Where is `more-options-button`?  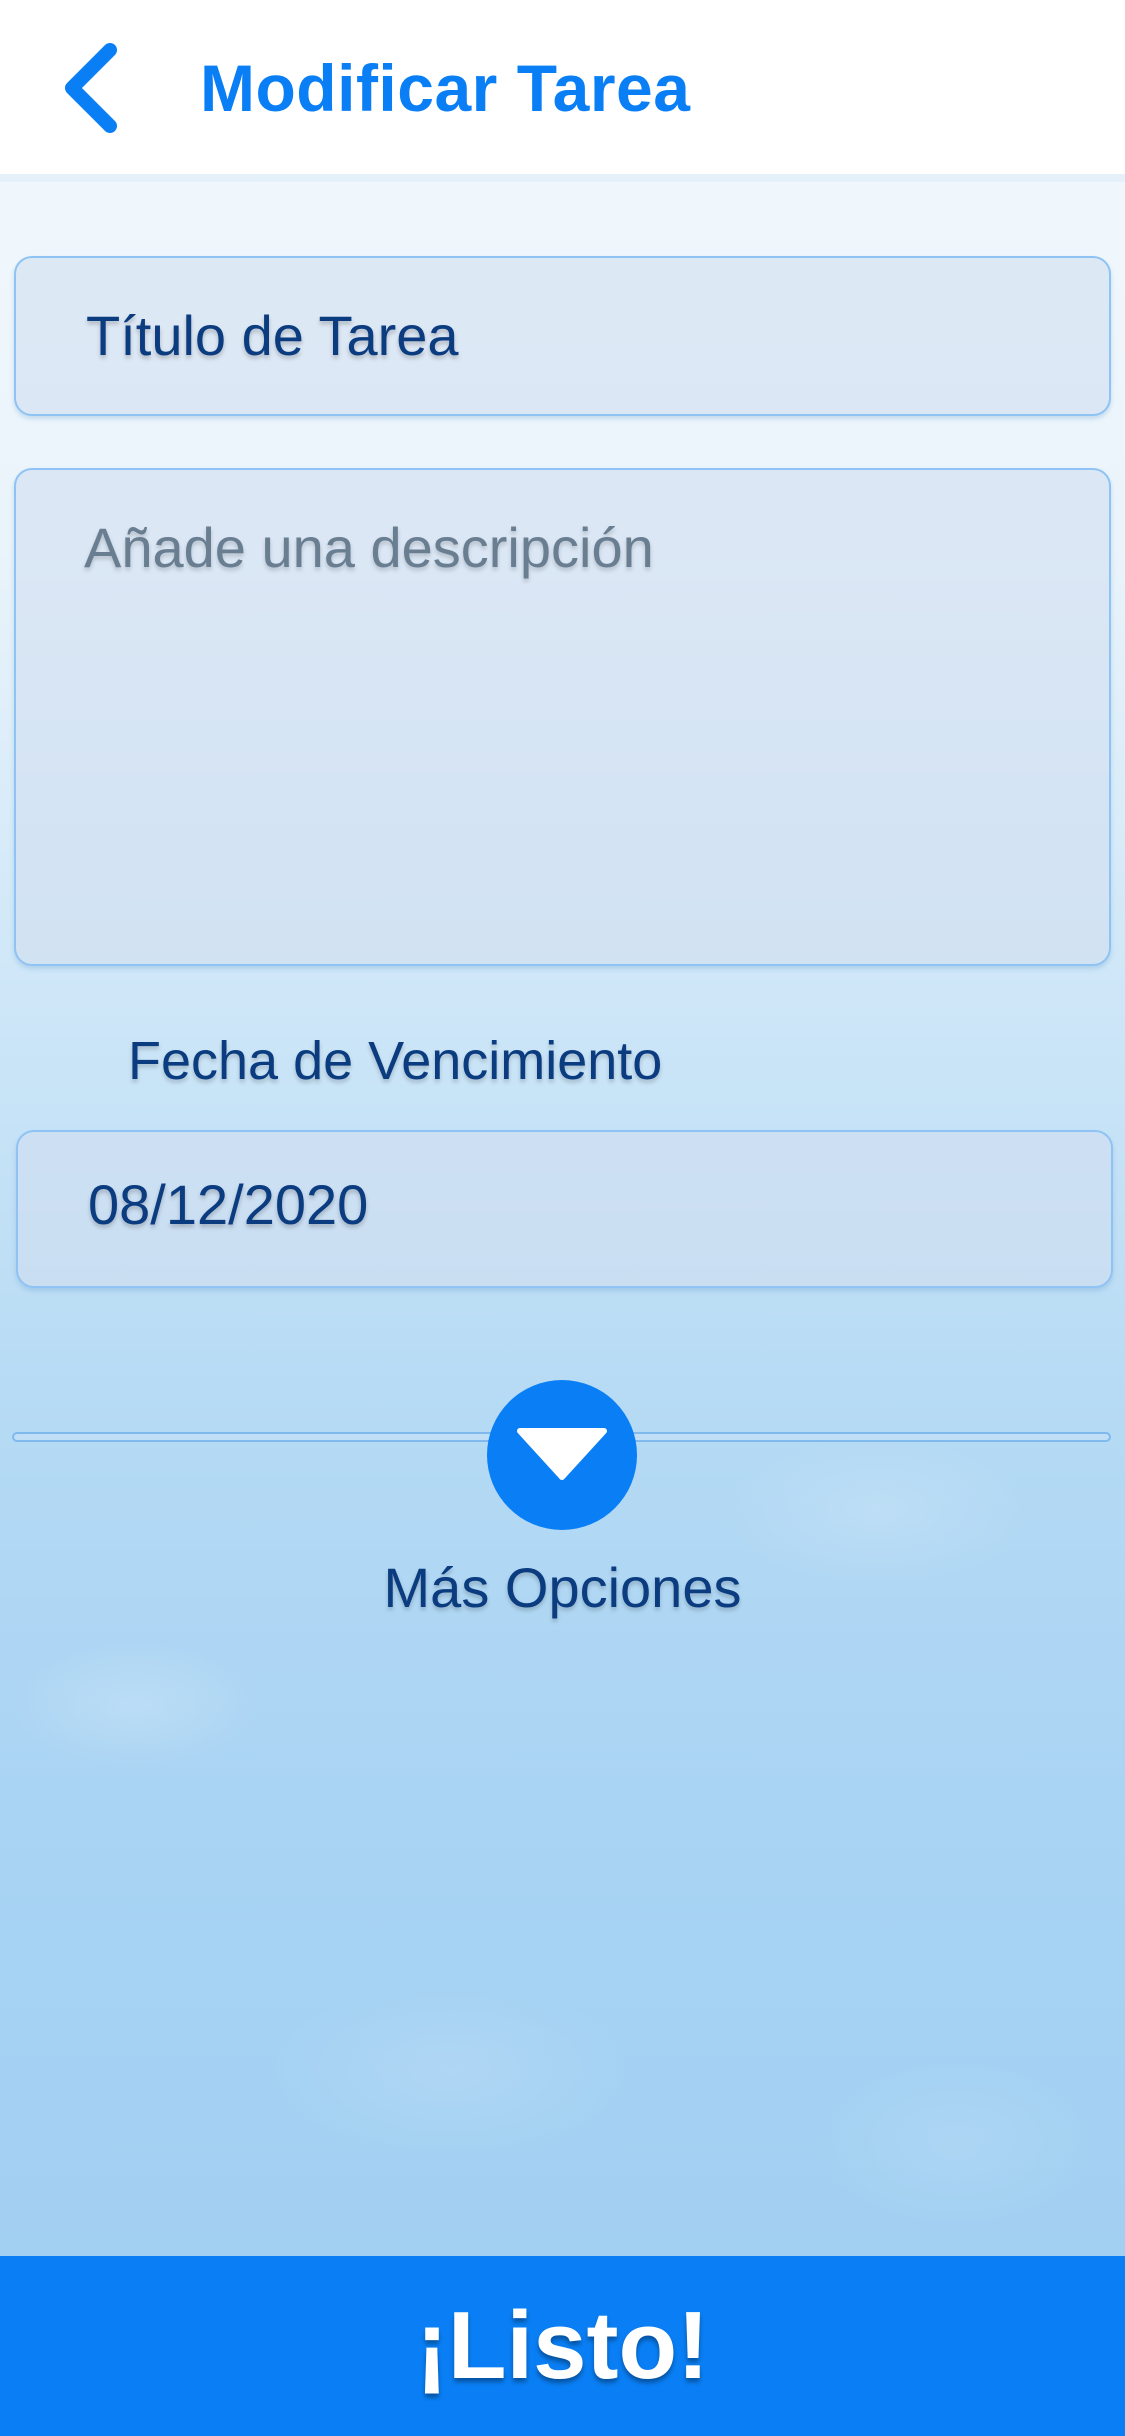
more-options-button is located at coordinates (562, 1455).